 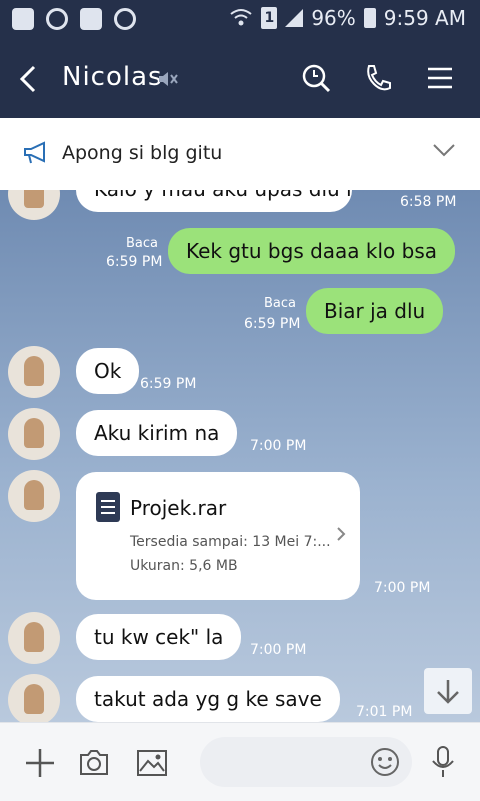 I want to click on system-indicators: 1 96% 9:59 AM, so click(x=347, y=18).